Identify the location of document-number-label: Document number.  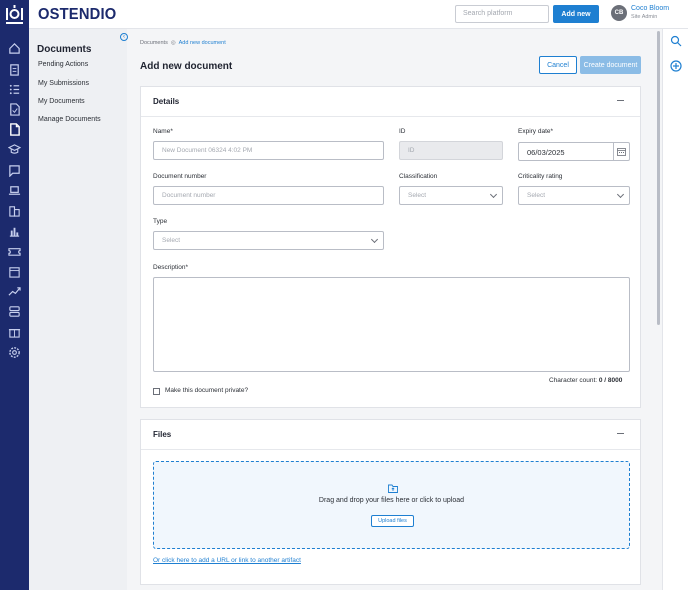
(180, 176).